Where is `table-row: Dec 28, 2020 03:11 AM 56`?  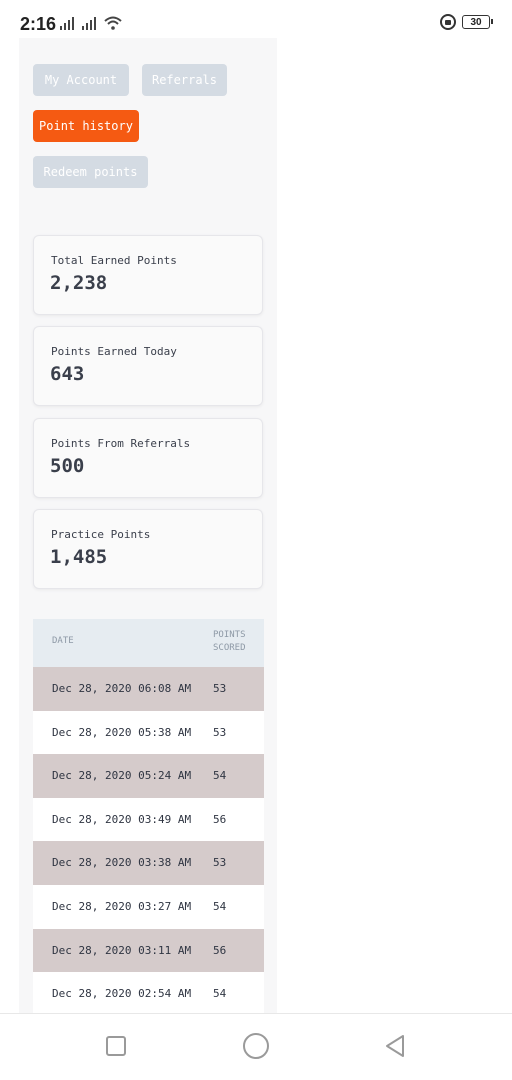 table-row: Dec 28, 2020 03:11 AM 56 is located at coordinates (148, 950).